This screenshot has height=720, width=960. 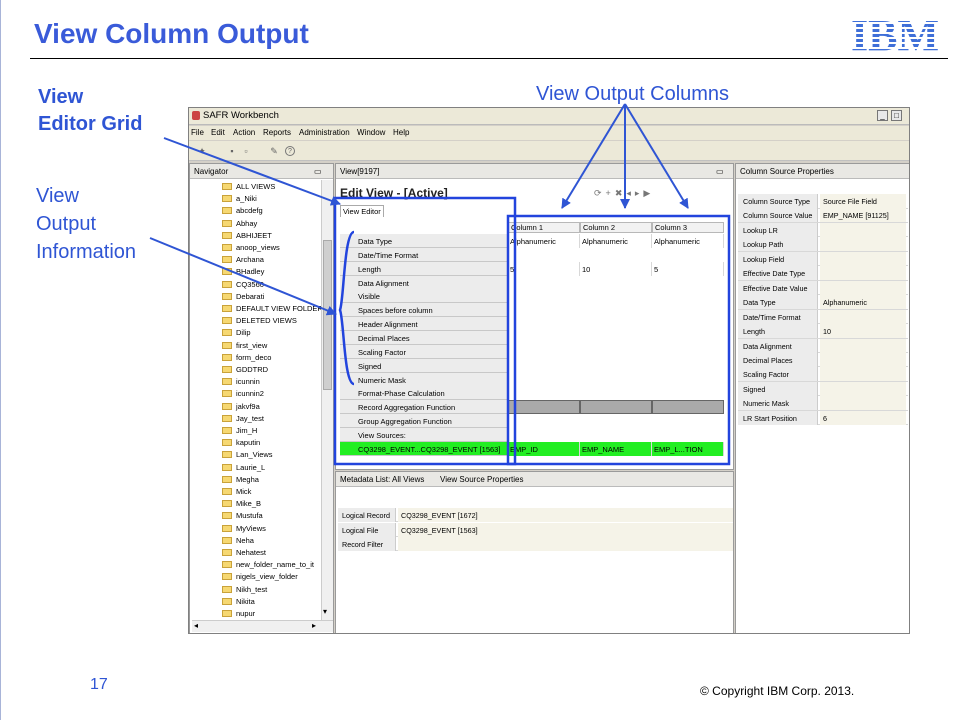 I want to click on navigator-folder-item: form_deco, so click(x=246, y=359).